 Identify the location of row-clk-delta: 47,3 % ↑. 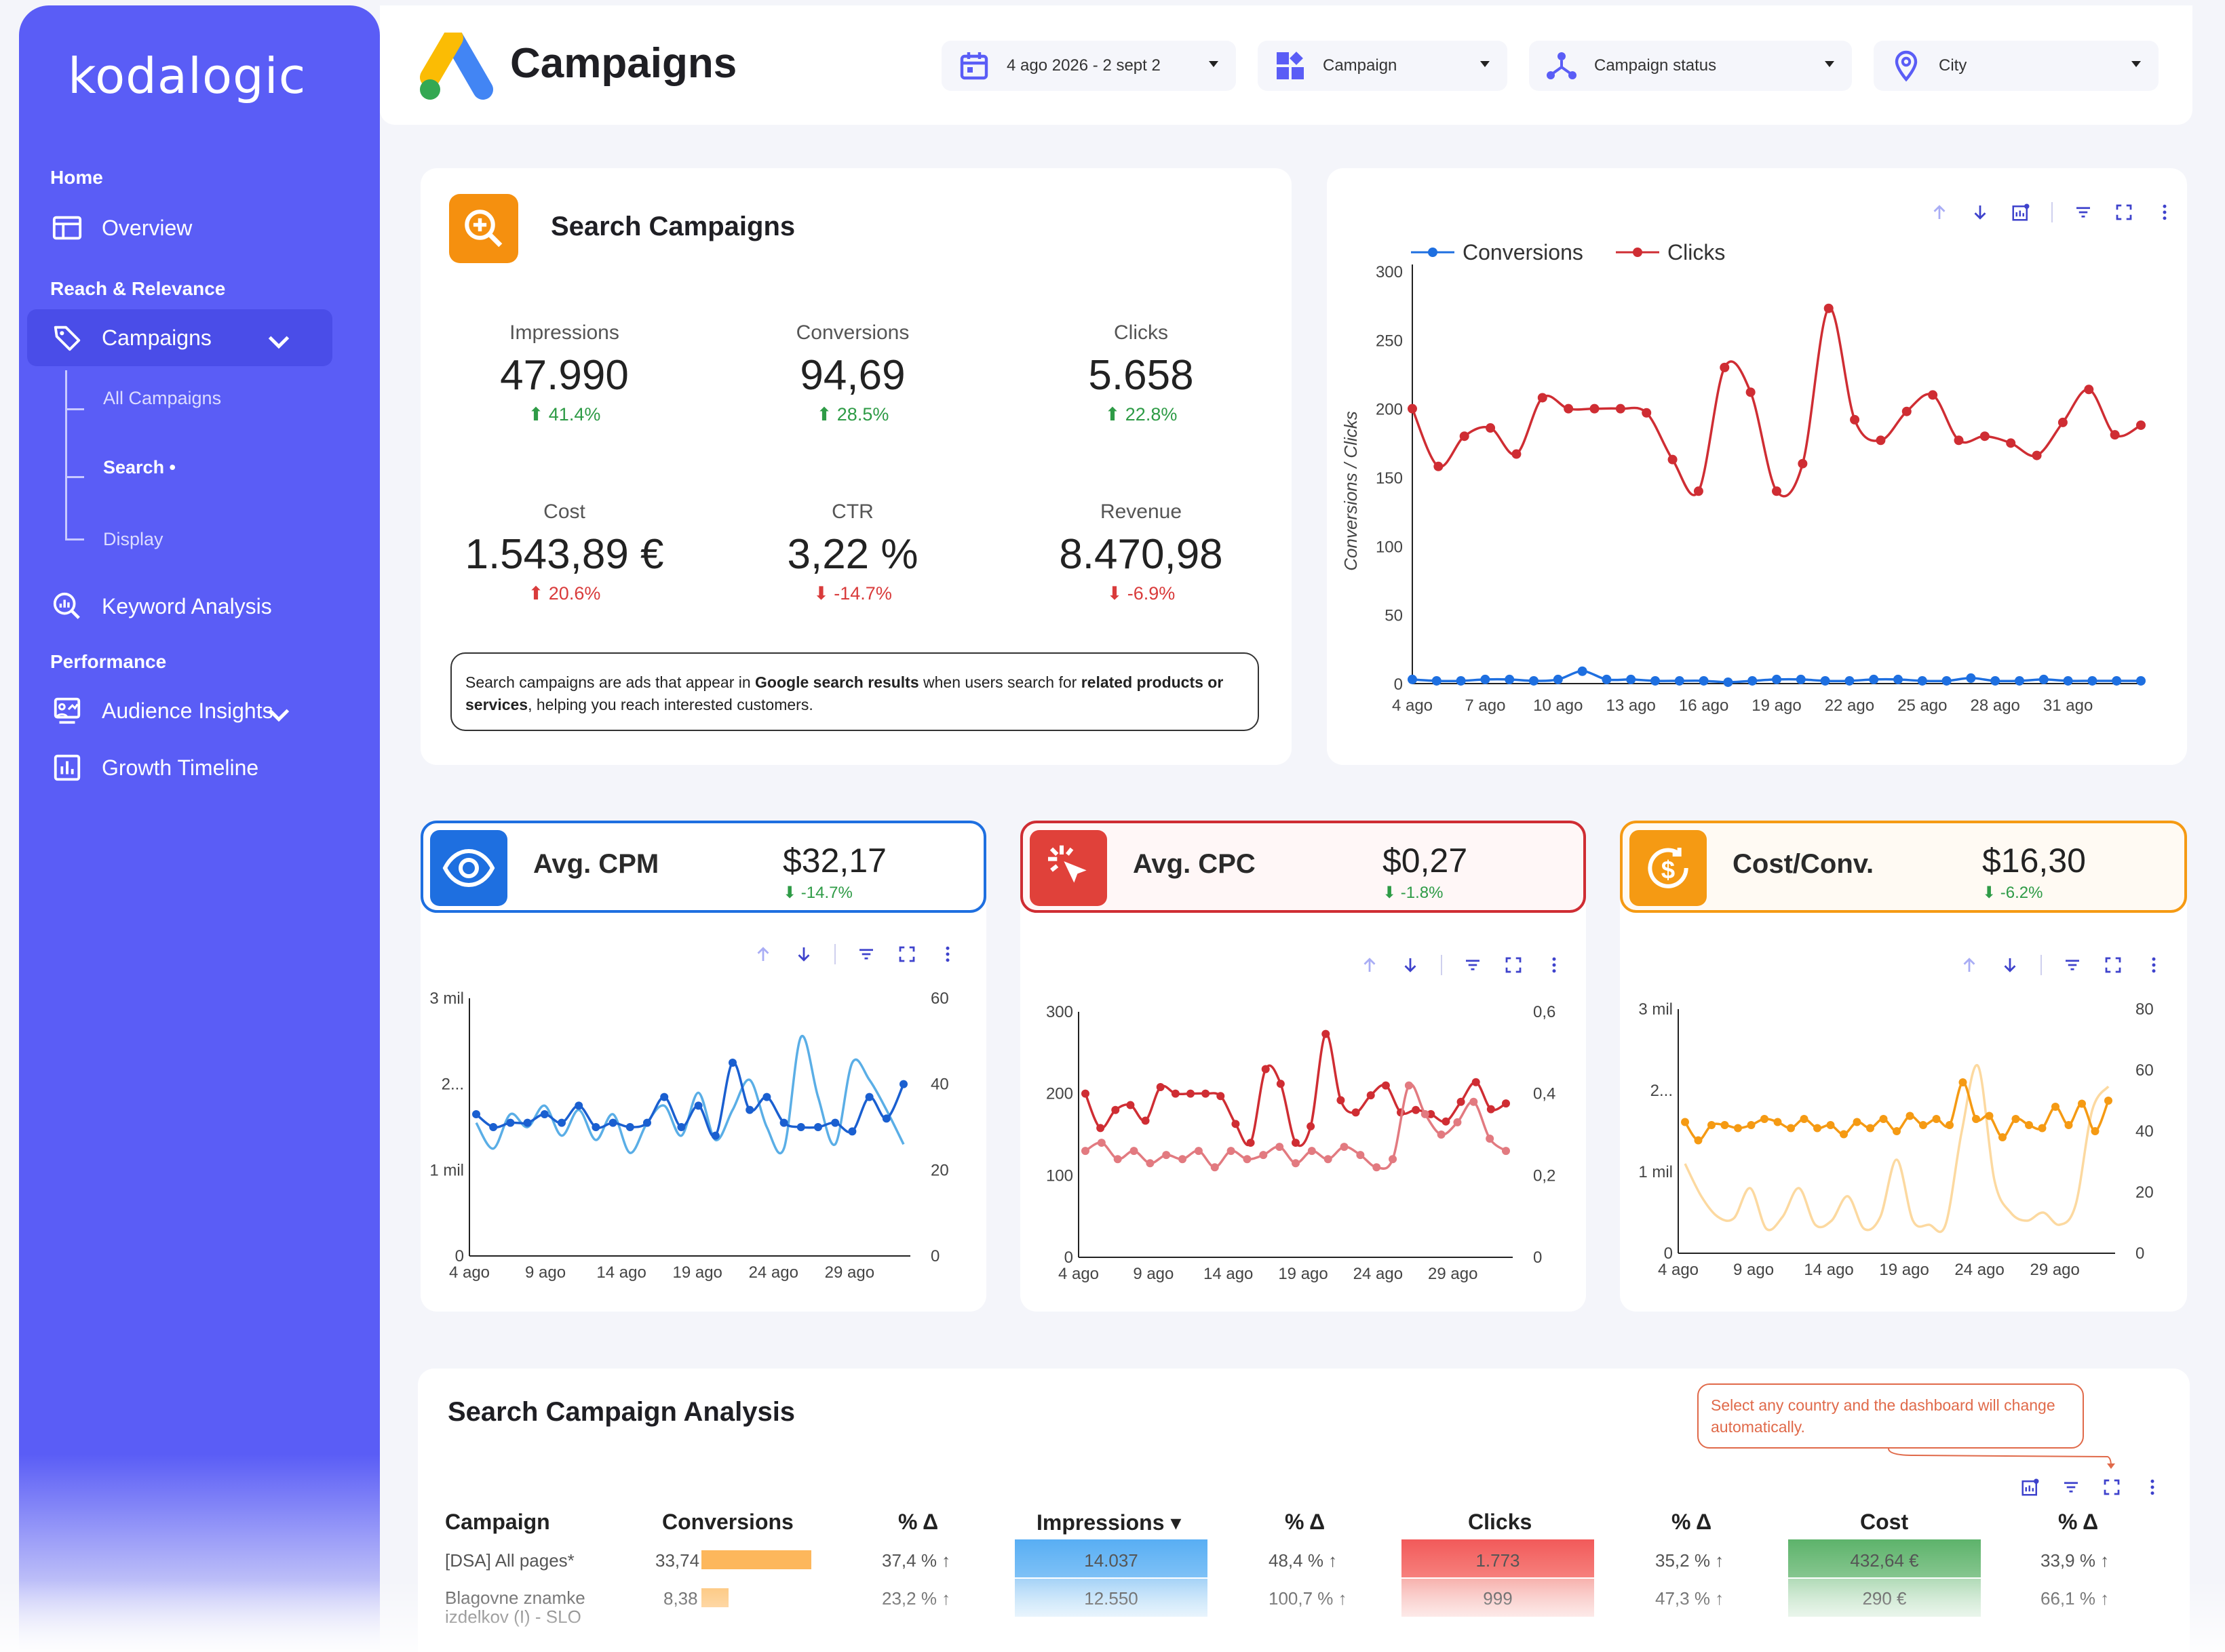
(1689, 1598).